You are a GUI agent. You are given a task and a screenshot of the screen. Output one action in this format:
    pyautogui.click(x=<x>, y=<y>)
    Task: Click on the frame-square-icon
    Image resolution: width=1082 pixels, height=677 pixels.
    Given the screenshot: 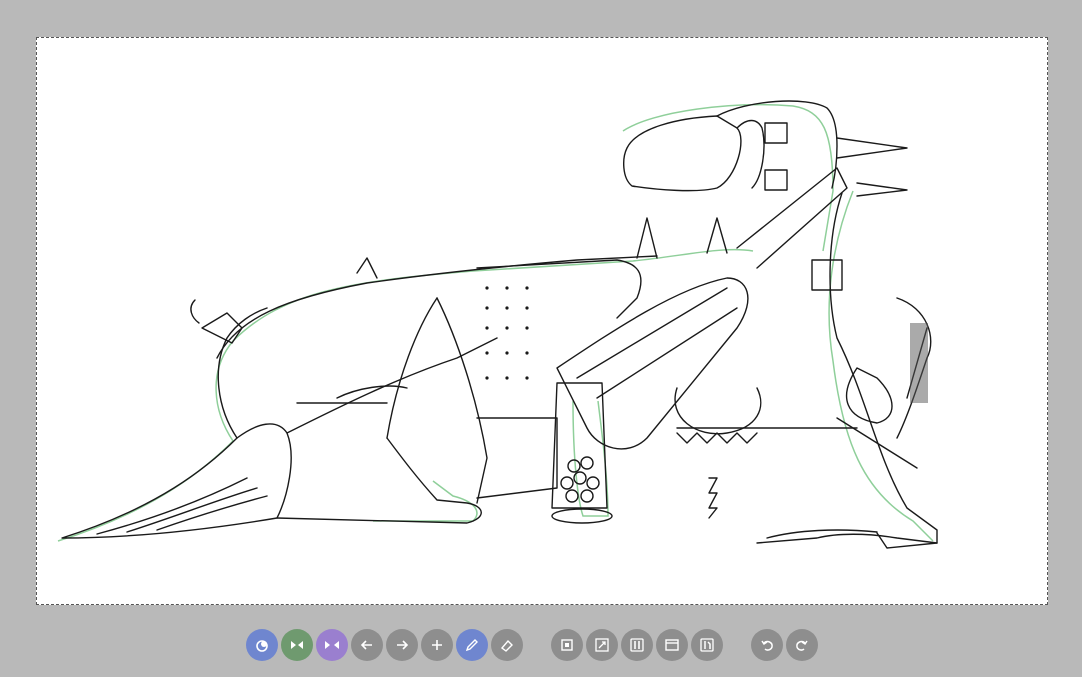 What is the action you would take?
    pyautogui.click(x=567, y=645)
    